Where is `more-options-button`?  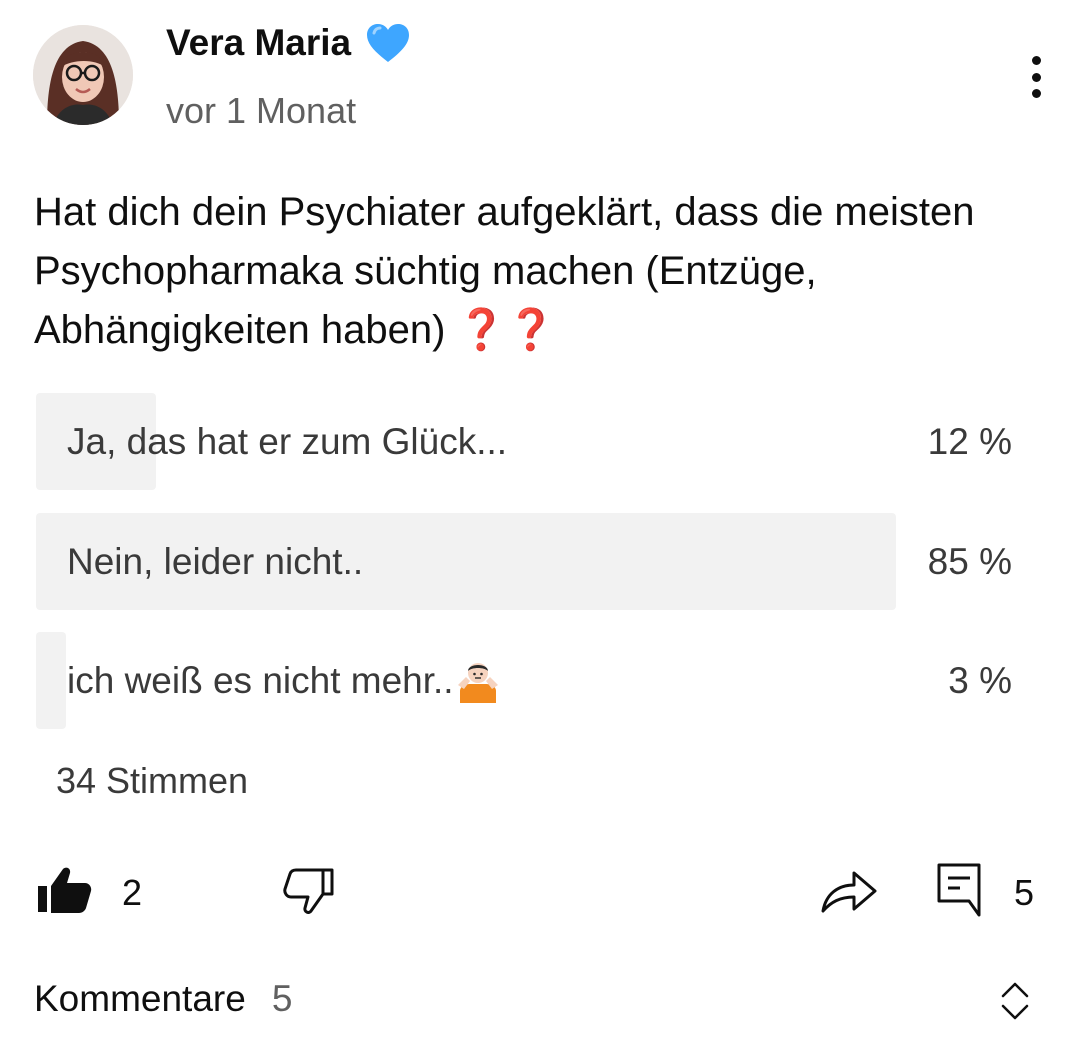
more-options-button is located at coordinates (1036, 77).